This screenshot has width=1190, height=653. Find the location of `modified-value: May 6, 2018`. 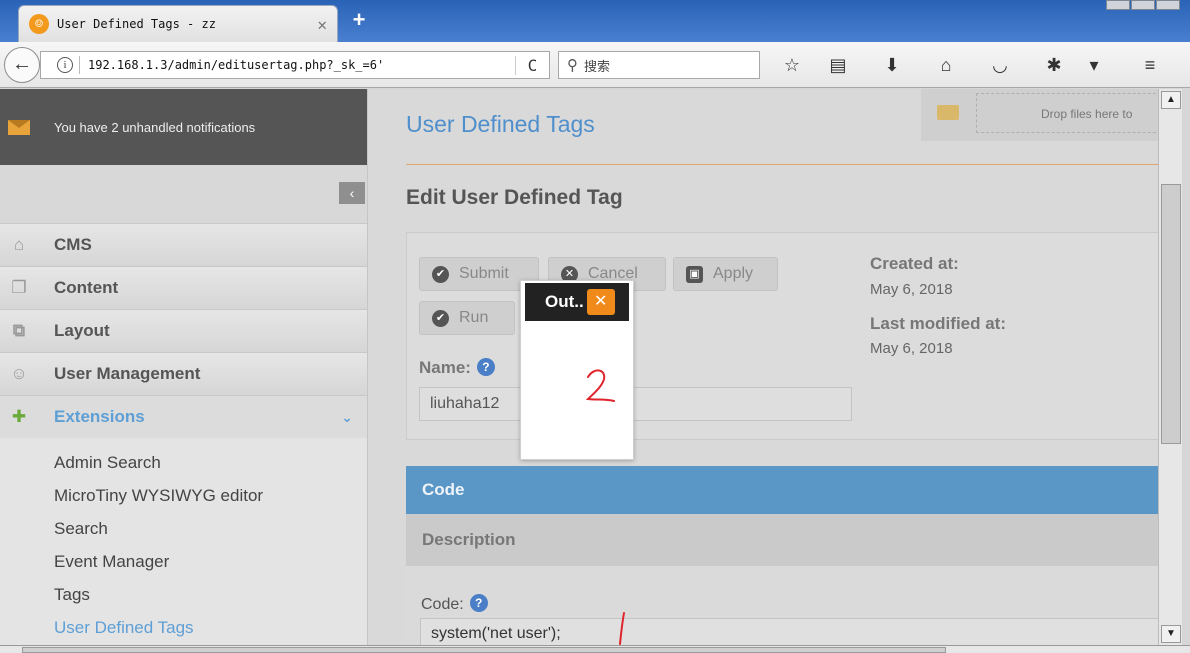

modified-value: May 6, 2018 is located at coordinates (911, 348).